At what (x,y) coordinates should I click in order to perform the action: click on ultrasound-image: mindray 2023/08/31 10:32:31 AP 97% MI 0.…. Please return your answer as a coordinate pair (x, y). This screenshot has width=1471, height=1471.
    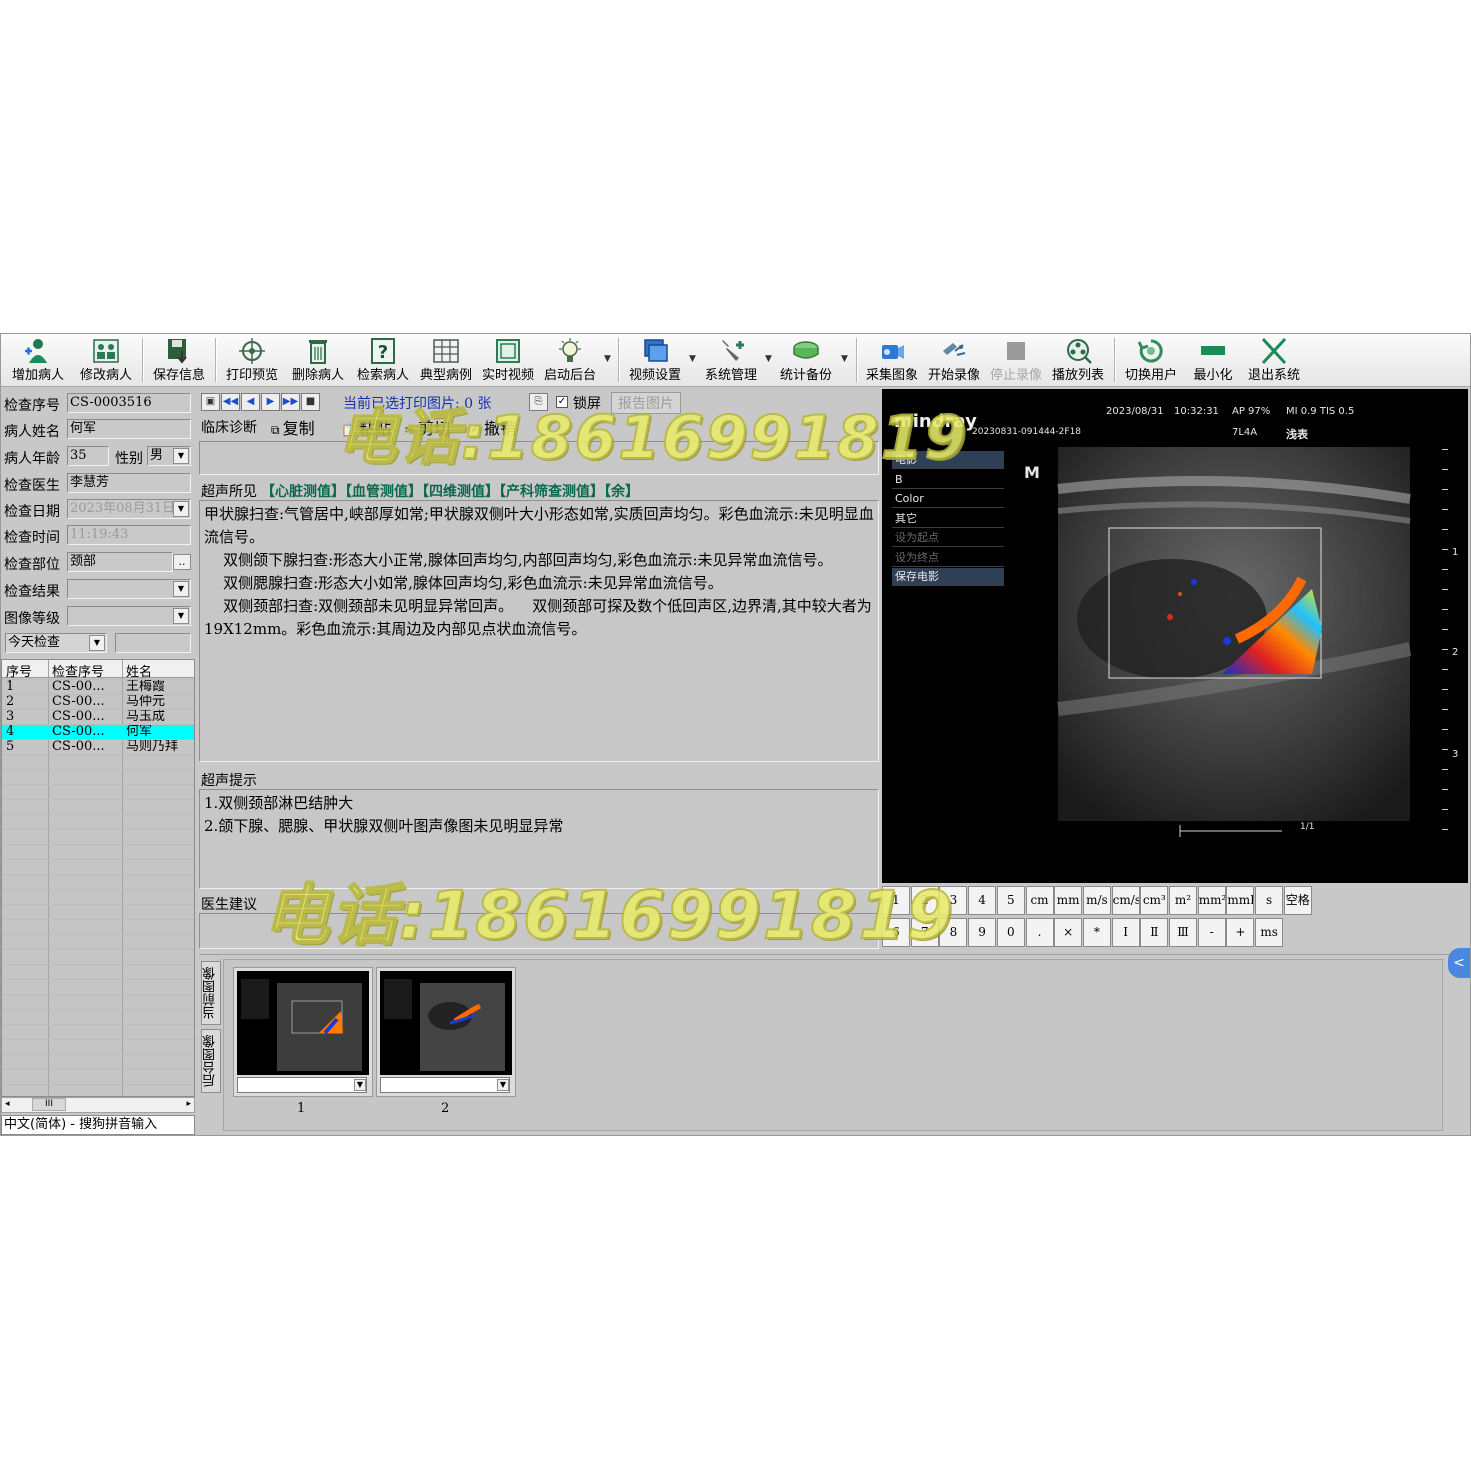
    Looking at the image, I should click on (1175, 636).